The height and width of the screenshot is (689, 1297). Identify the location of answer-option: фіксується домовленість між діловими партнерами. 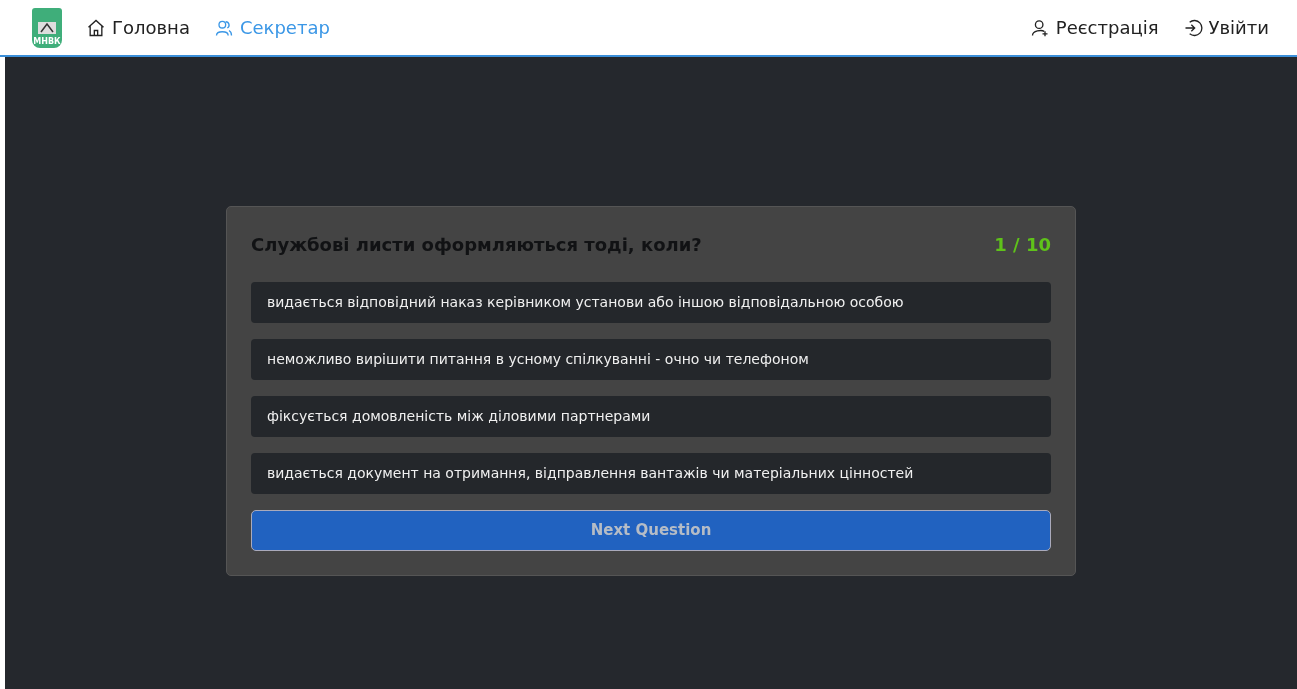
(651, 417).